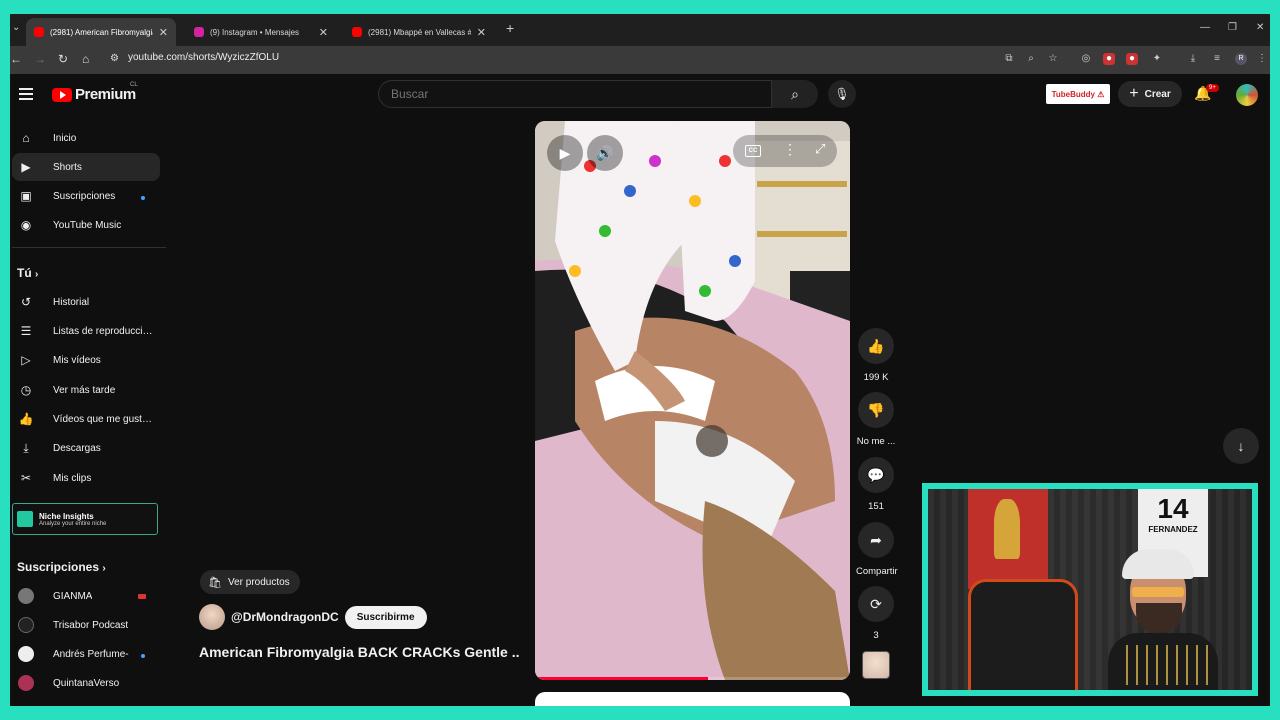  Describe the element at coordinates (89, 247) in the screenshot. I see `sidebar-divider` at that location.